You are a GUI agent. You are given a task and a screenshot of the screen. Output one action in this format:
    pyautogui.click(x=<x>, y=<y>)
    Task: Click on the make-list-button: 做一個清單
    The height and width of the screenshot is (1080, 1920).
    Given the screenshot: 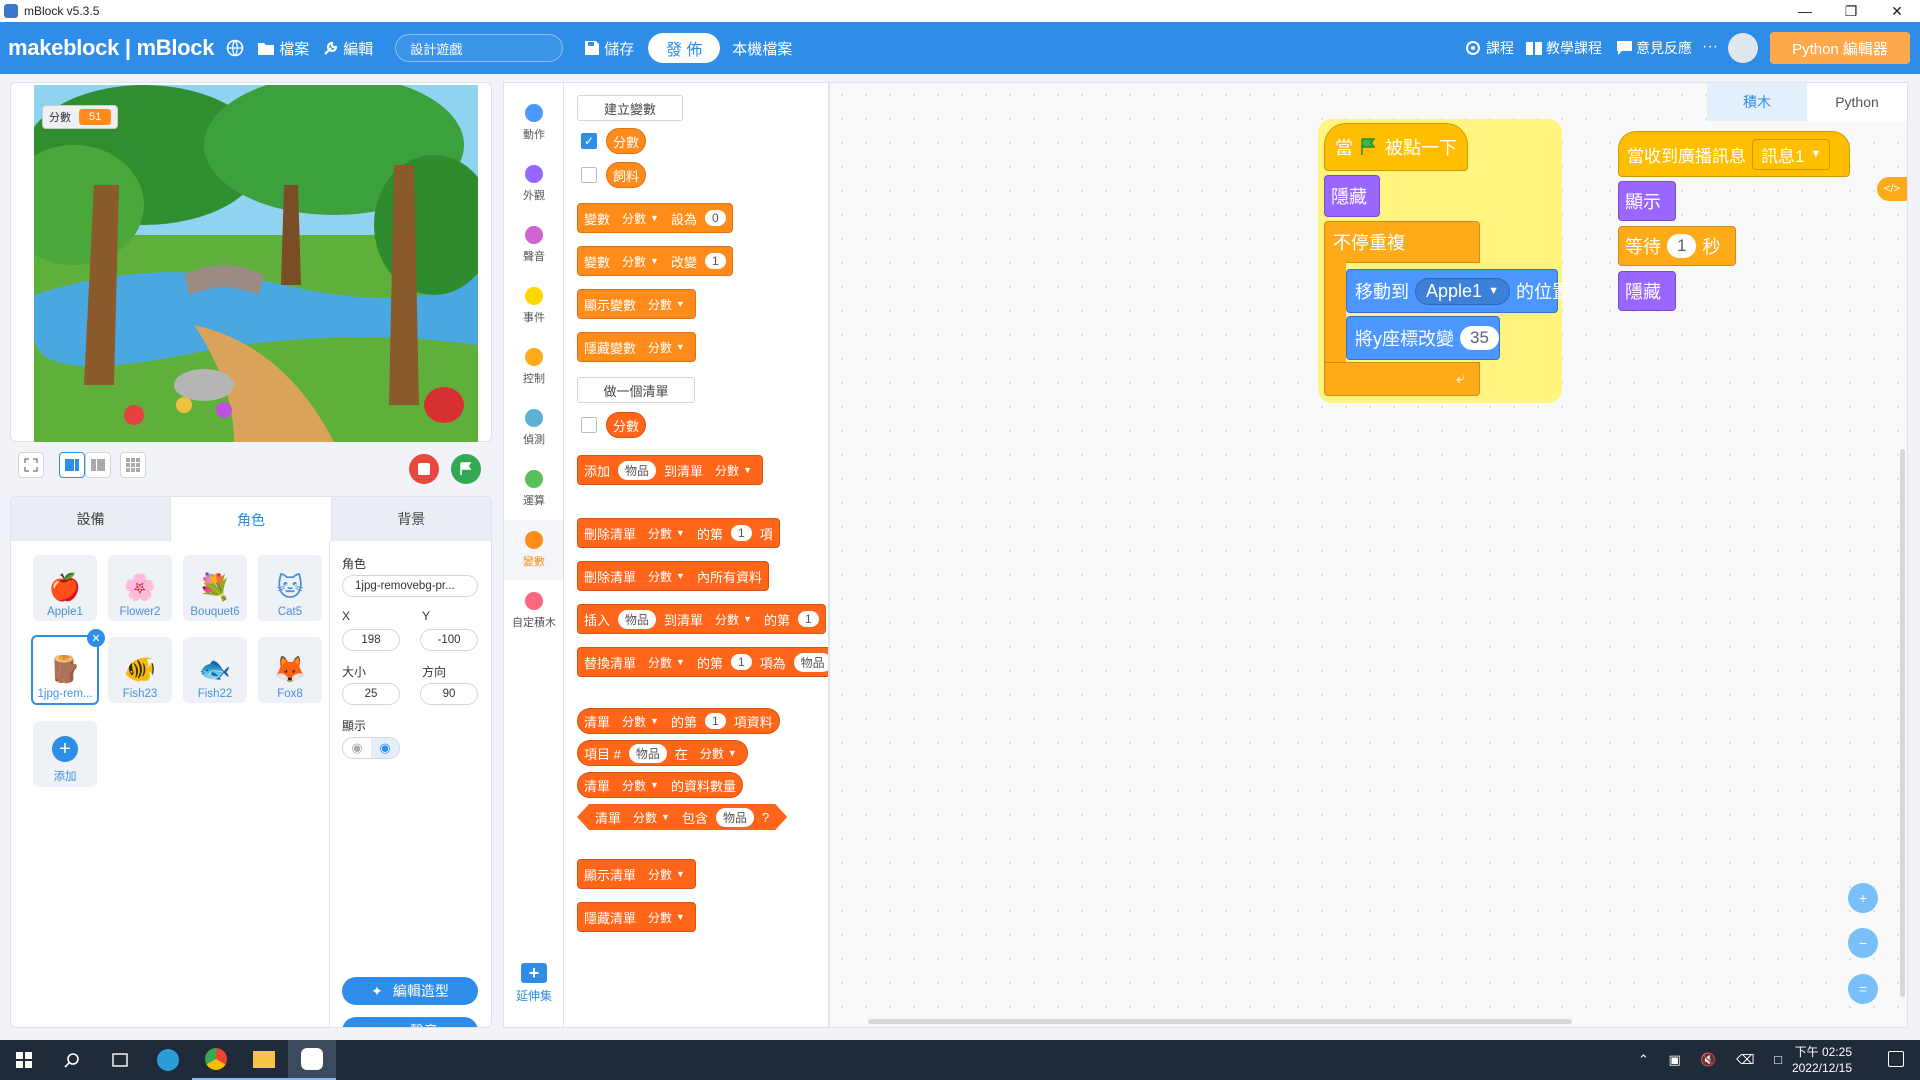 What is the action you would take?
    pyautogui.click(x=636, y=390)
    